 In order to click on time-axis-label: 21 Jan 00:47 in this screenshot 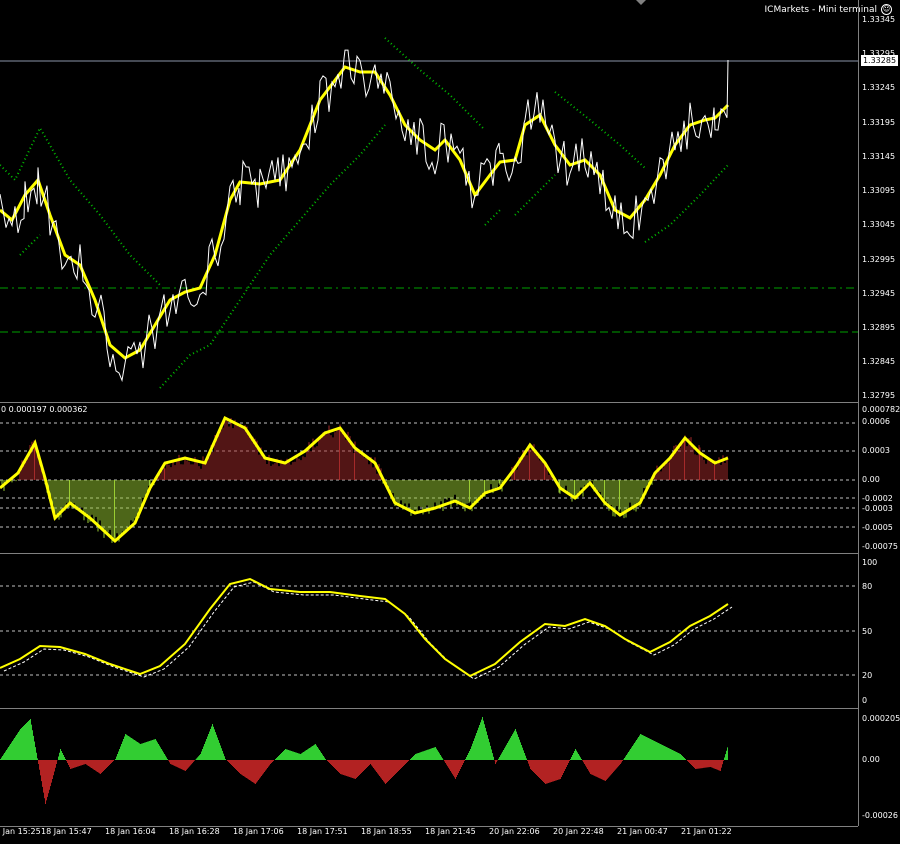, I will do `click(642, 831)`.